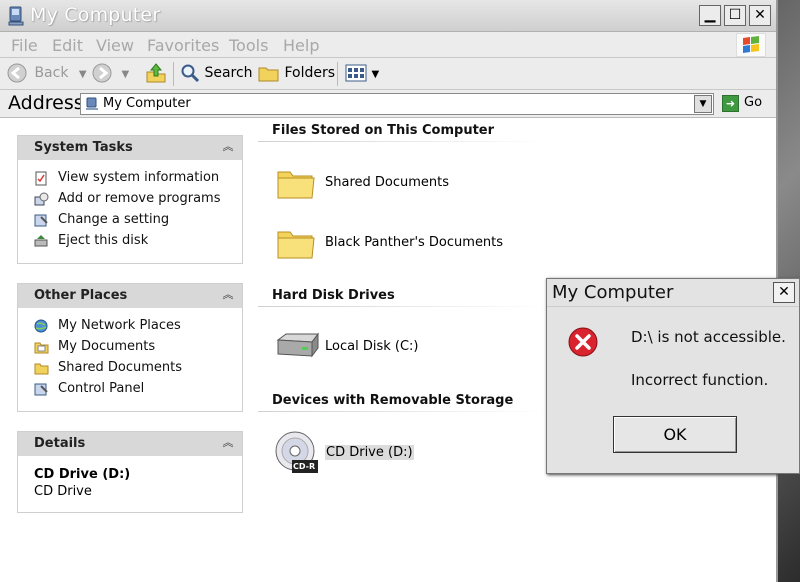 This screenshot has height=582, width=800. What do you see at coordinates (369, 452) in the screenshot?
I see `item-label: CD Drive (D:)` at bounding box center [369, 452].